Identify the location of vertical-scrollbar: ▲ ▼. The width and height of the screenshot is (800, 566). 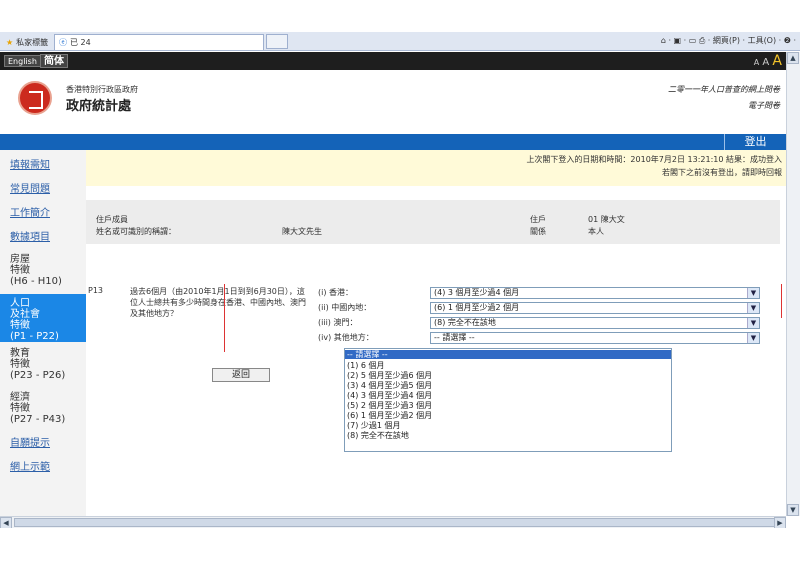
(793, 284).